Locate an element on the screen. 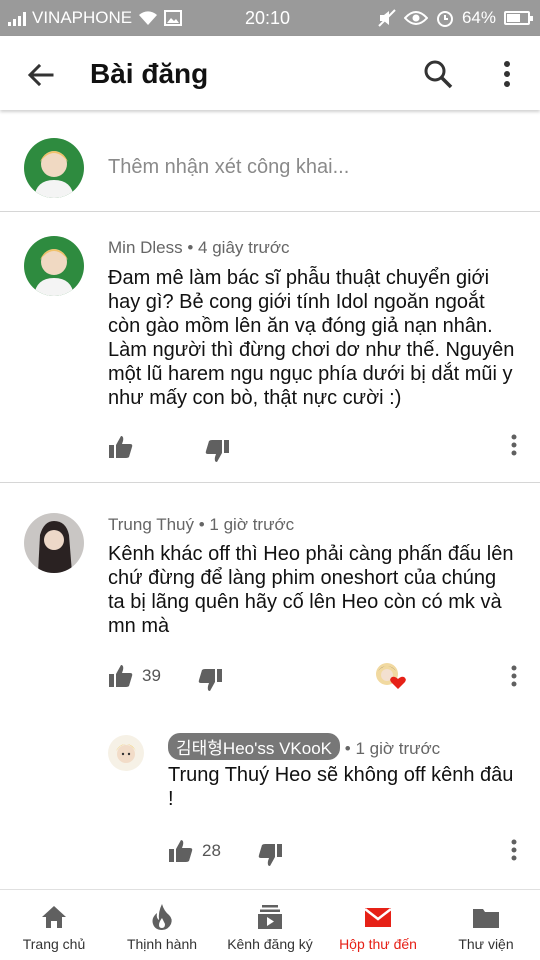 Image resolution: width=540 pixels, height=960 pixels. status-bar: VINAPHONE 20:10 64% is located at coordinates (270, 18).